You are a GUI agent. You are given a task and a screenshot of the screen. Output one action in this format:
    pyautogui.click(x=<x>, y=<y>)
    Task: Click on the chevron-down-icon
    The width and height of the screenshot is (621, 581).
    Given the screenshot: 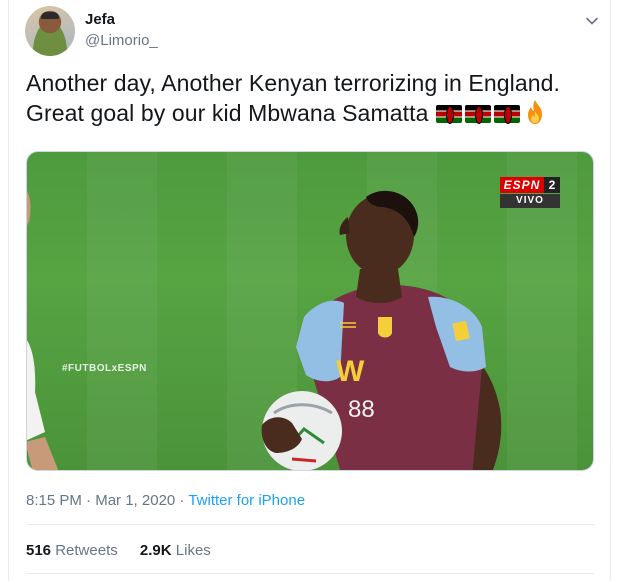 What is the action you would take?
    pyautogui.click(x=592, y=21)
    